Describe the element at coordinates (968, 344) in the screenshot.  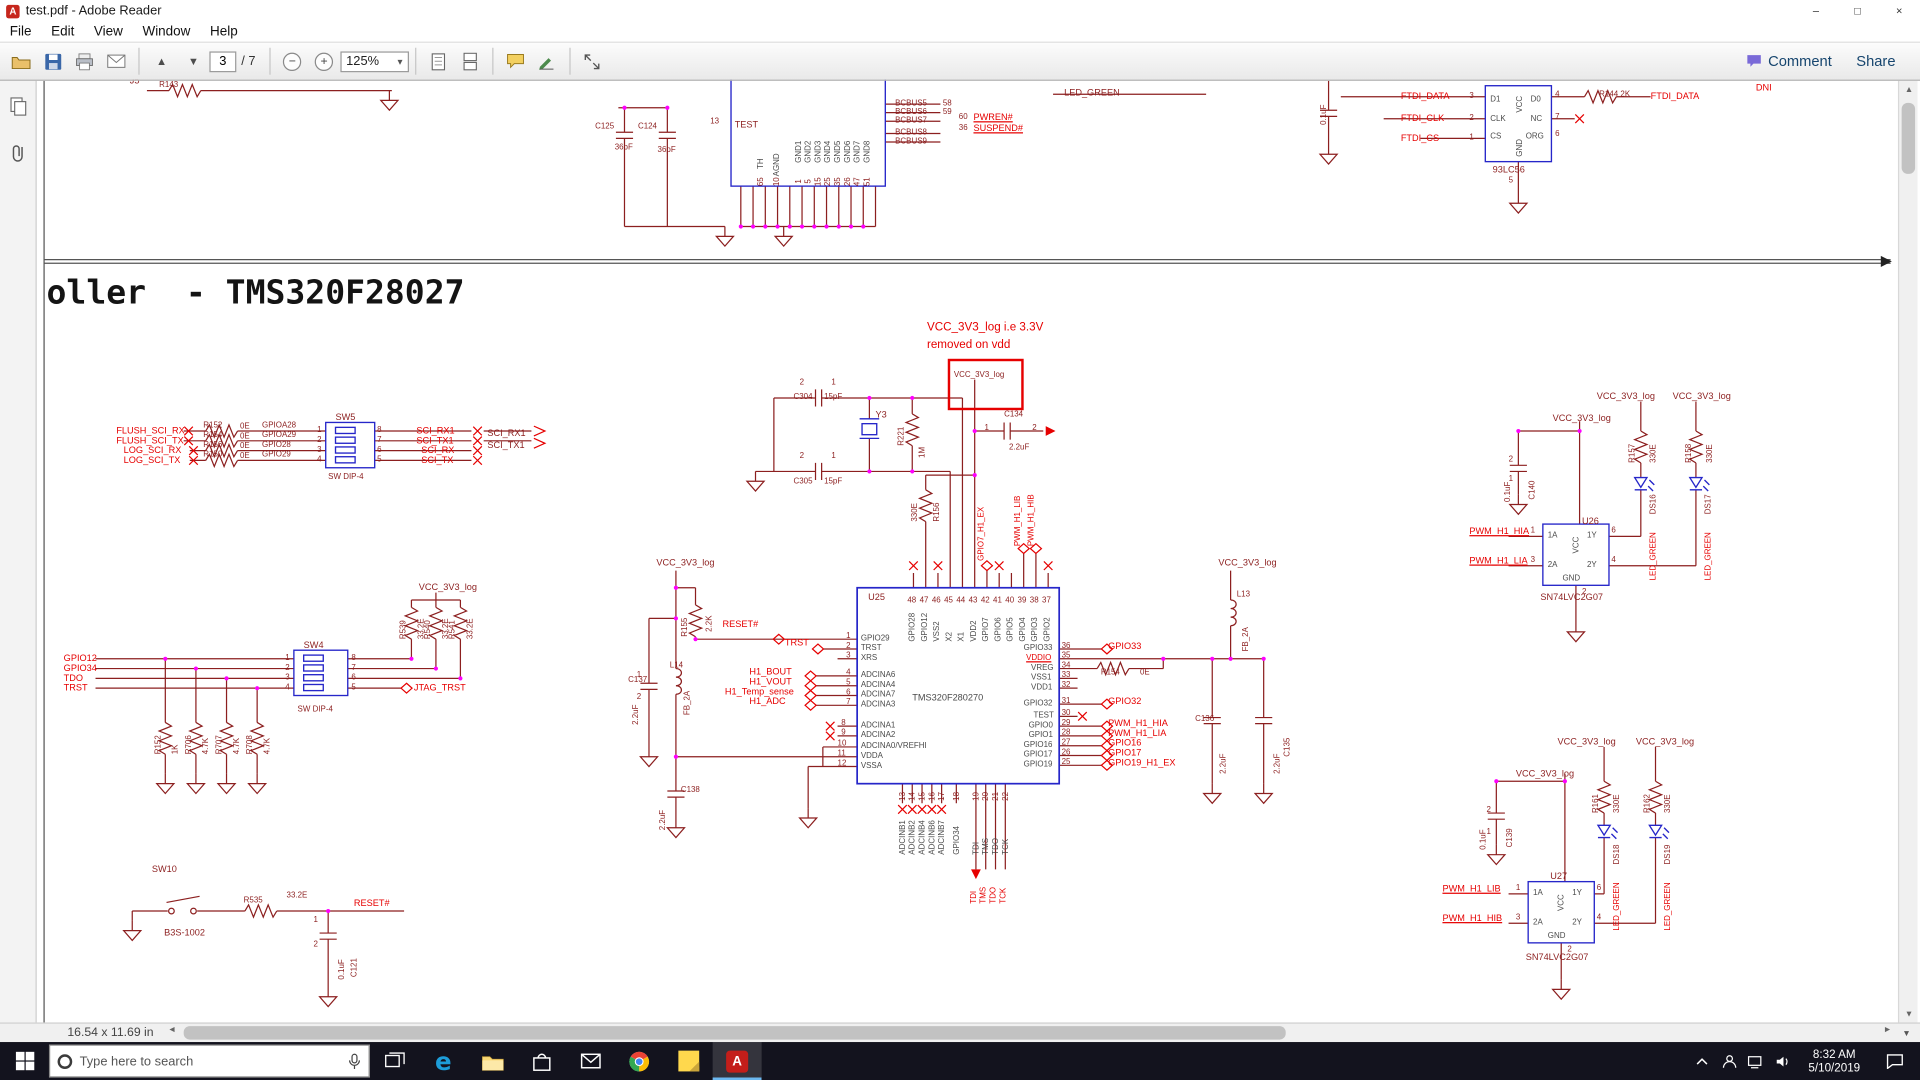
I see `schematic-annotation-line2: removed on vdd` at that location.